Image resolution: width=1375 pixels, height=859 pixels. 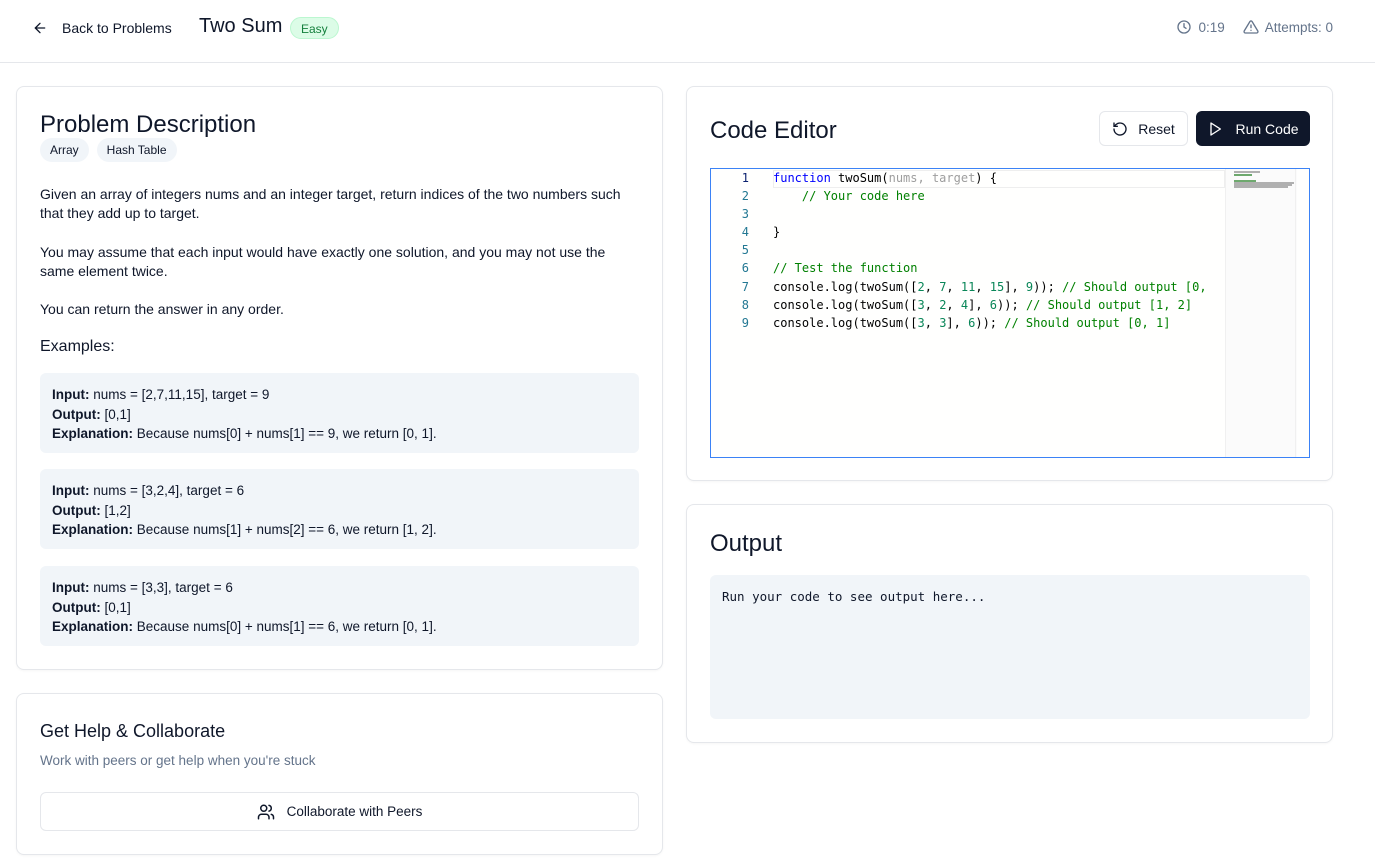 What do you see at coordinates (161, 394) in the screenshot?
I see `example-input: Input: nums = [2,7,11,15], target = 9` at bounding box center [161, 394].